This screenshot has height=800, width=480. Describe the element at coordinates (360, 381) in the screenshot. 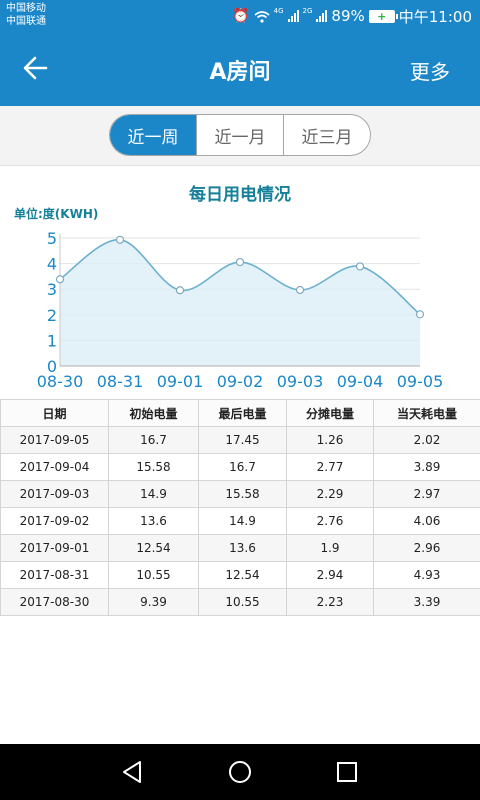

I see `x-tick-label: 09-04` at that location.